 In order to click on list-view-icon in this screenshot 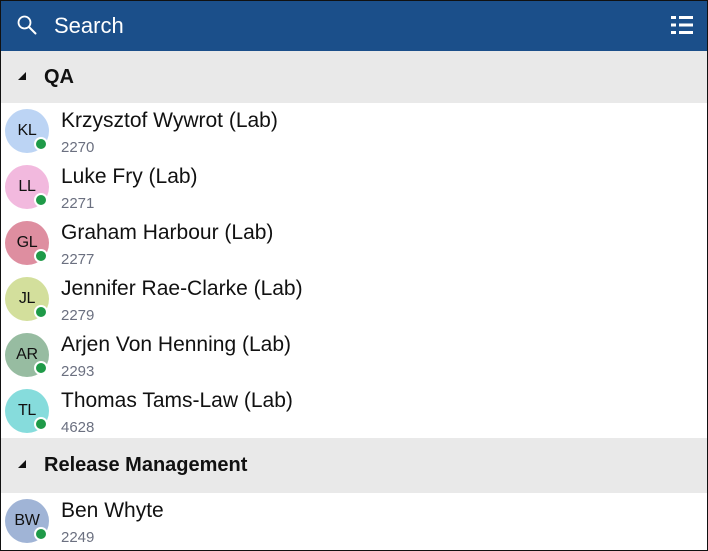, I will do `click(682, 25)`.